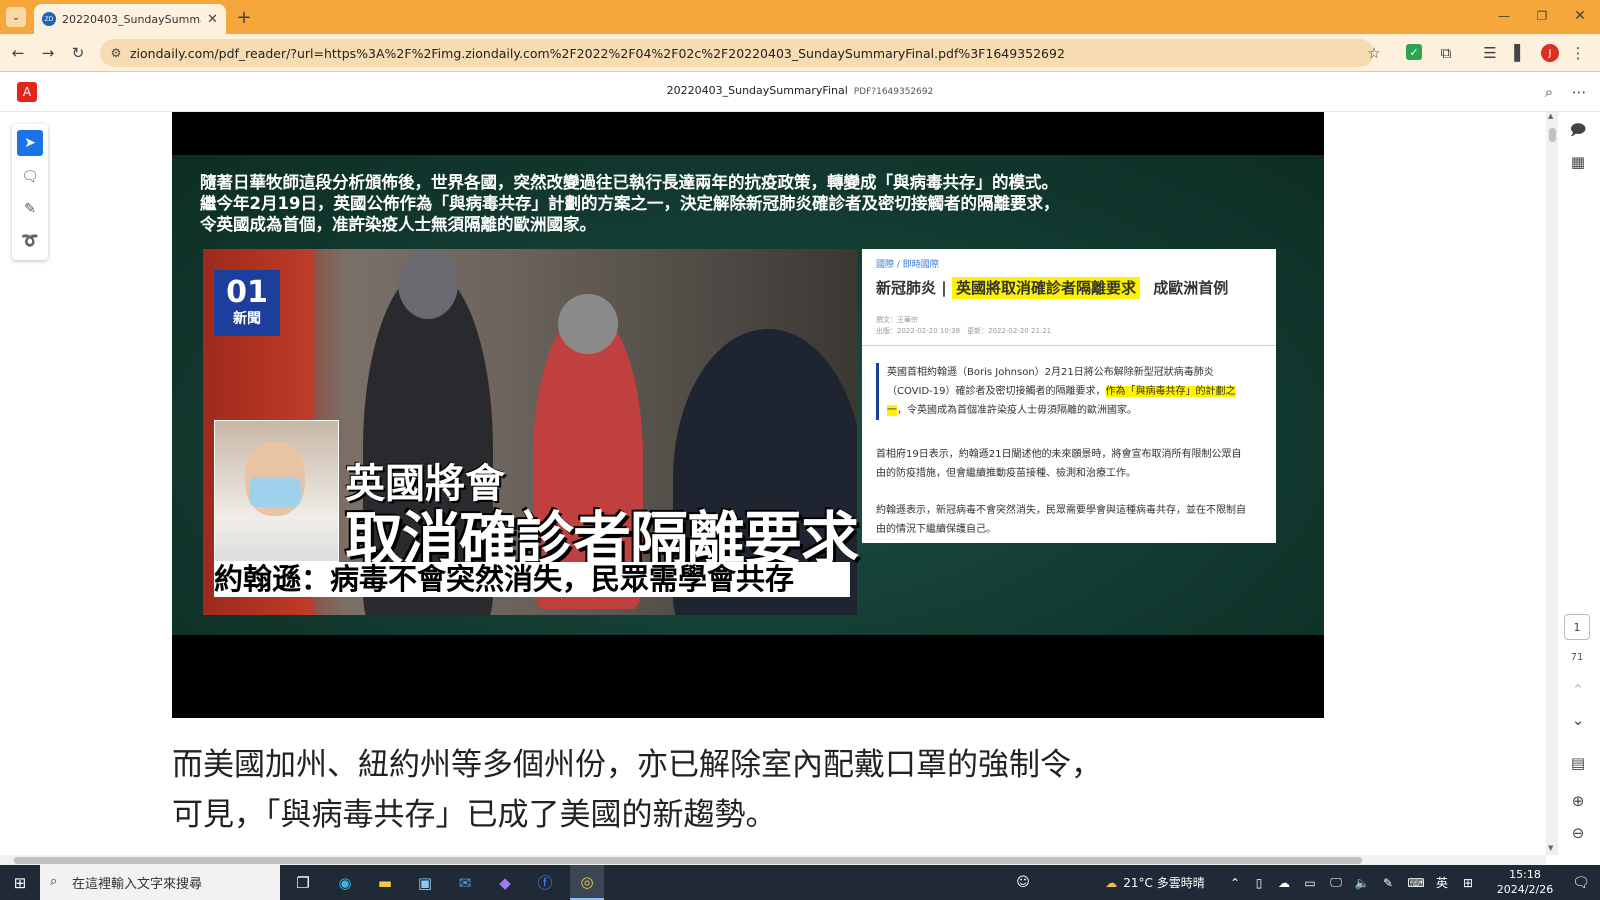 The height and width of the screenshot is (900, 1600). I want to click on article-divider, so click(1069, 345).